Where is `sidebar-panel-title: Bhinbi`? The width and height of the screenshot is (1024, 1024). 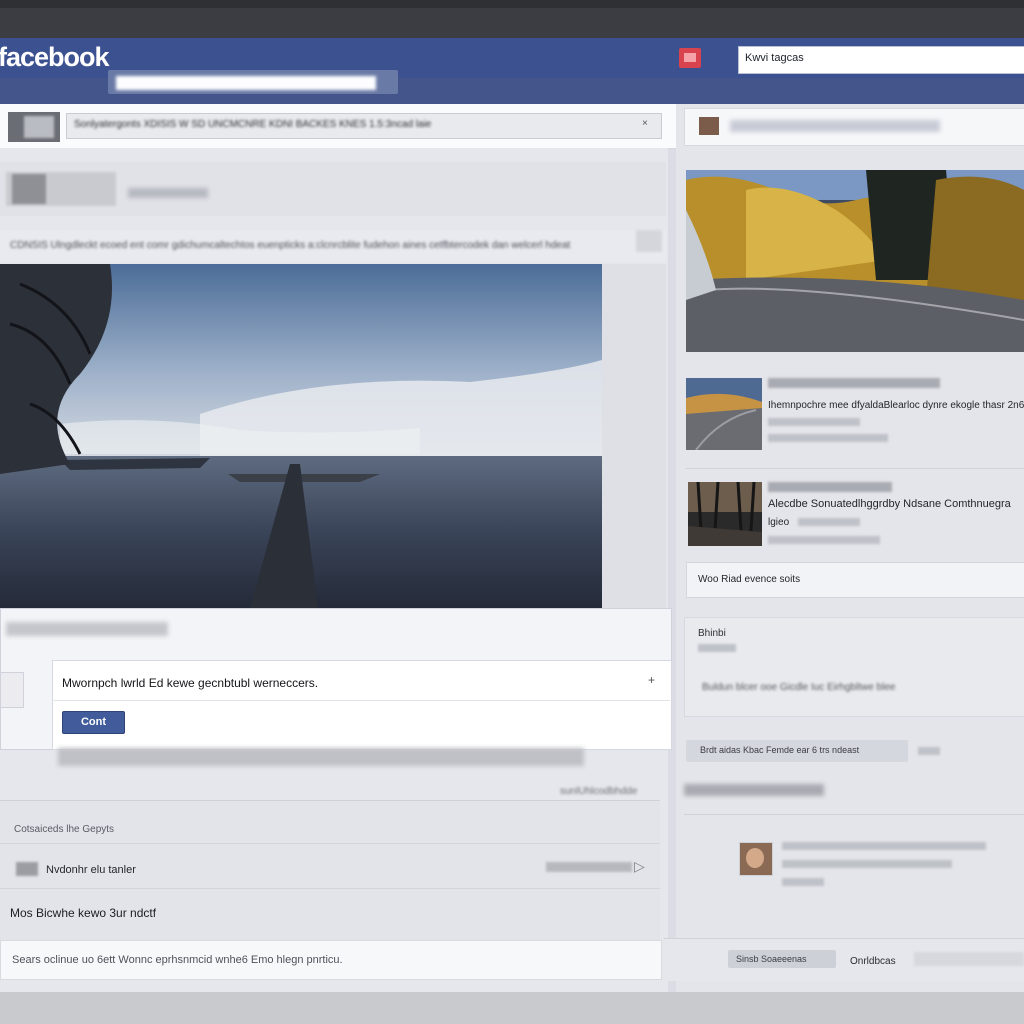
sidebar-panel-title: Bhinbi is located at coordinates (712, 633).